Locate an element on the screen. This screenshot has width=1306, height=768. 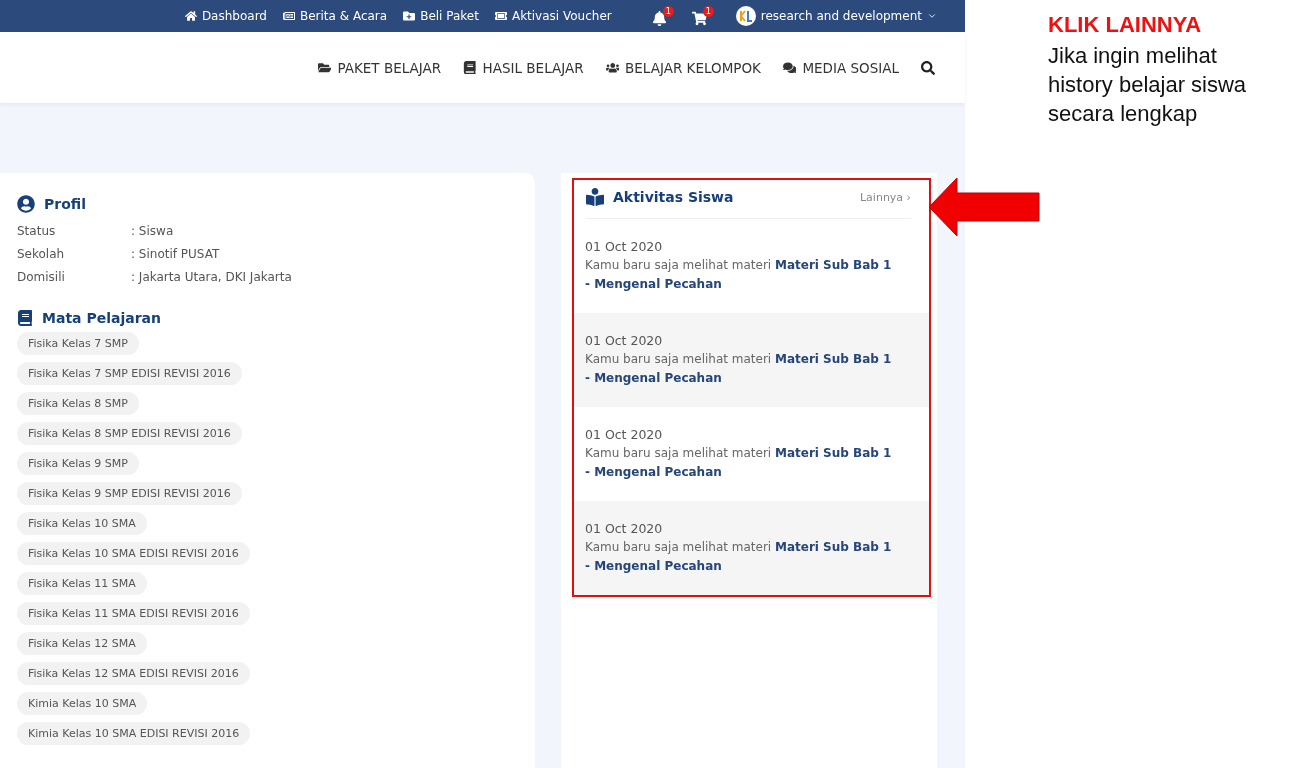
nav-item: BELAJAR KELOMPOK is located at coordinates (683, 67).